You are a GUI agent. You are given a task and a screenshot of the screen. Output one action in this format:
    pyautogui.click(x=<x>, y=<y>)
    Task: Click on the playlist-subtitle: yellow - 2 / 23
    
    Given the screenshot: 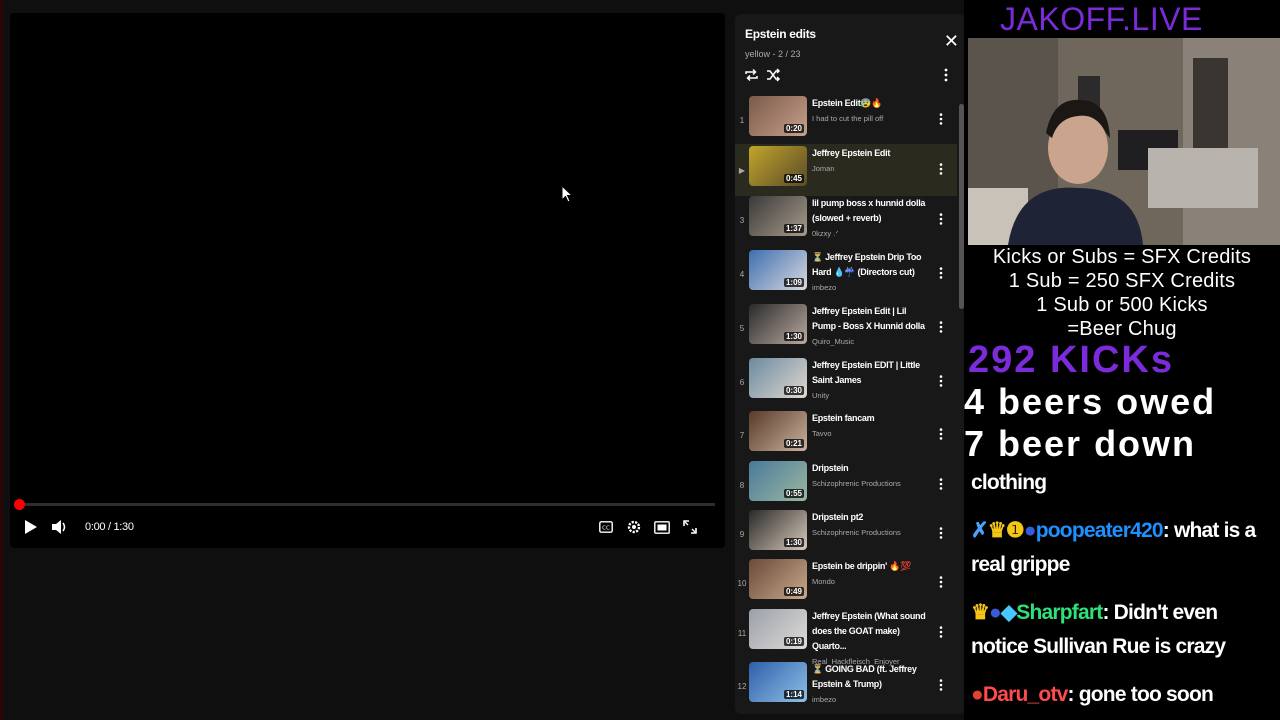 What is the action you would take?
    pyautogui.click(x=773, y=54)
    